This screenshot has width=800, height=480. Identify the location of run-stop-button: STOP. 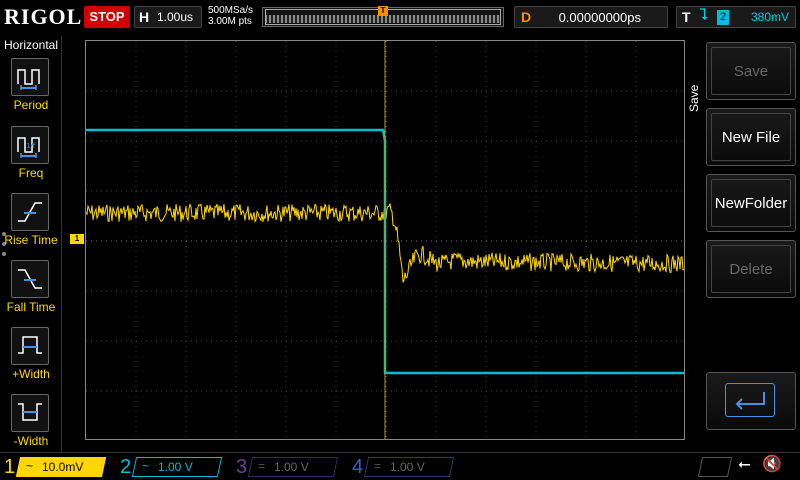
(107, 17).